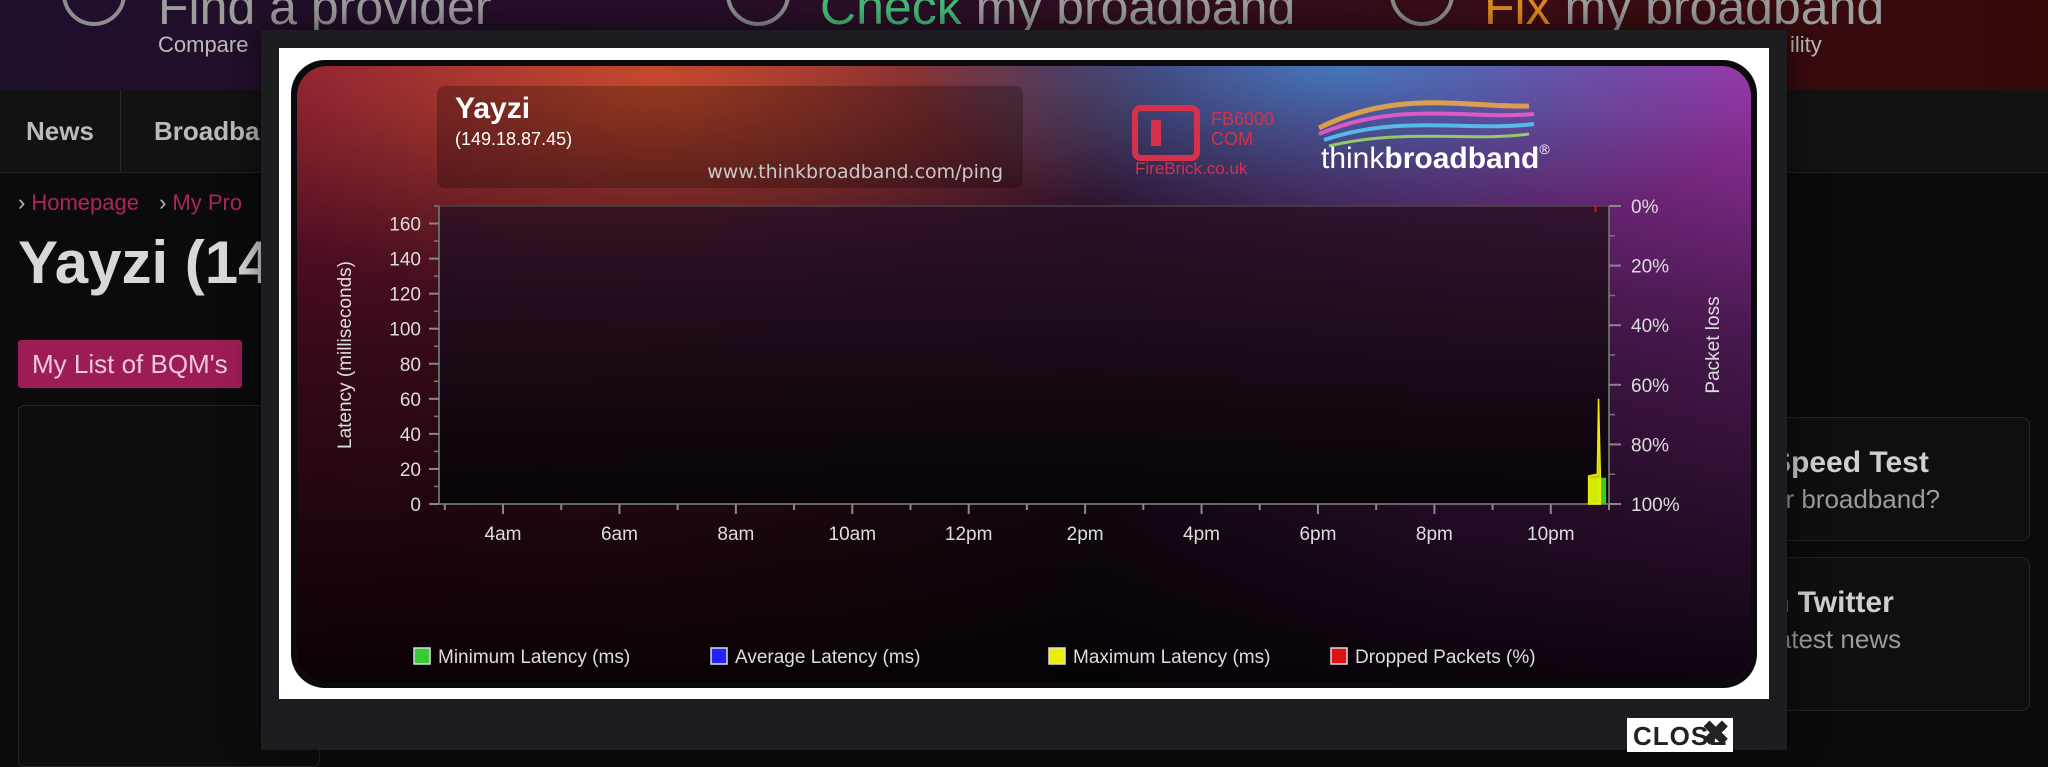 The width and height of the screenshot is (2048, 767). Describe the element at coordinates (405, 295) in the screenshot. I see `y-tick-label: 120` at that location.